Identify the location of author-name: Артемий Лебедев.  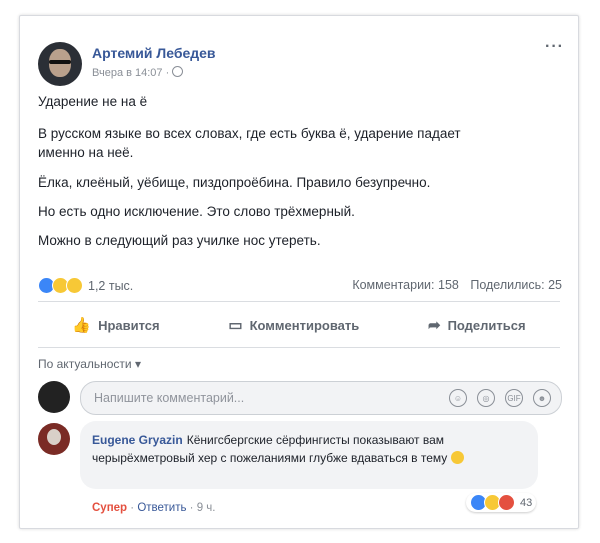
(154, 53).